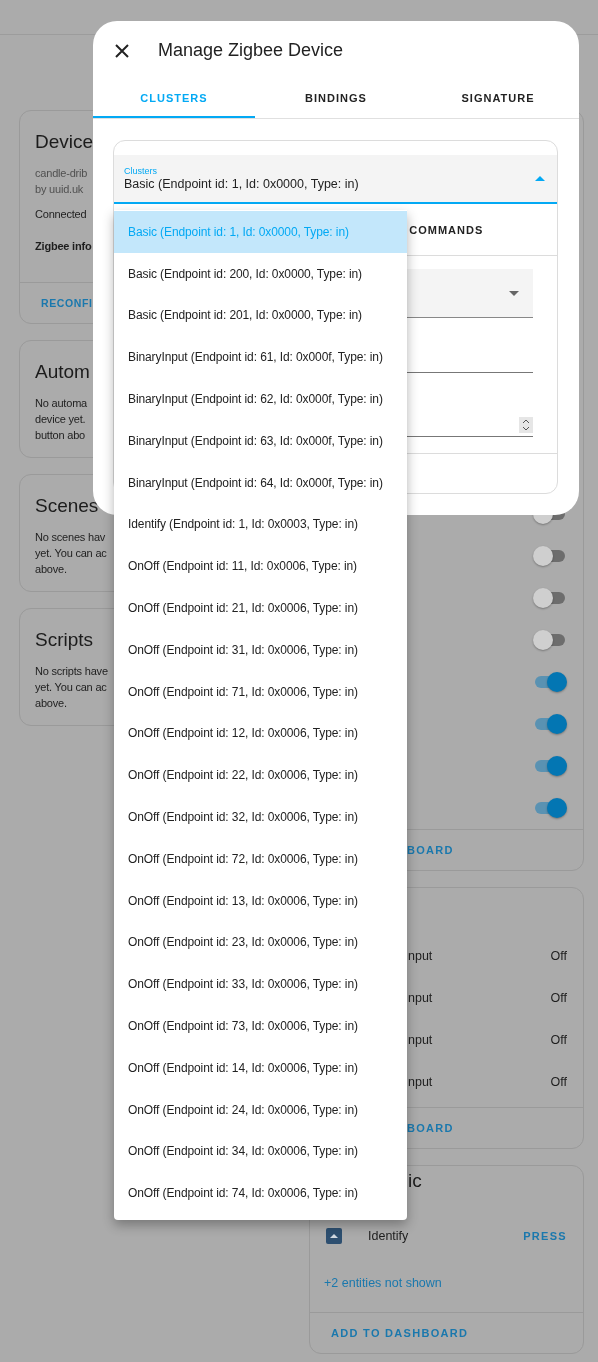 The width and height of the screenshot is (598, 1362). Describe the element at coordinates (260, 649) in the screenshot. I see `menu-option: OnOff (Endpoint id: 31, Id: 0x0006, Type: in)` at that location.